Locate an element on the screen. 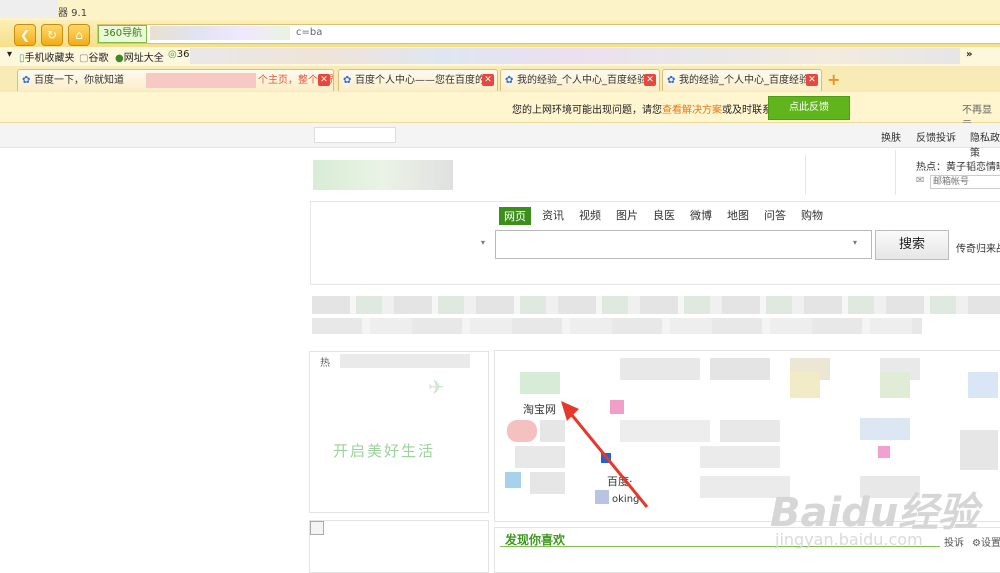 The height and width of the screenshot is (573, 1000). new-tab-button: + is located at coordinates (833, 79).